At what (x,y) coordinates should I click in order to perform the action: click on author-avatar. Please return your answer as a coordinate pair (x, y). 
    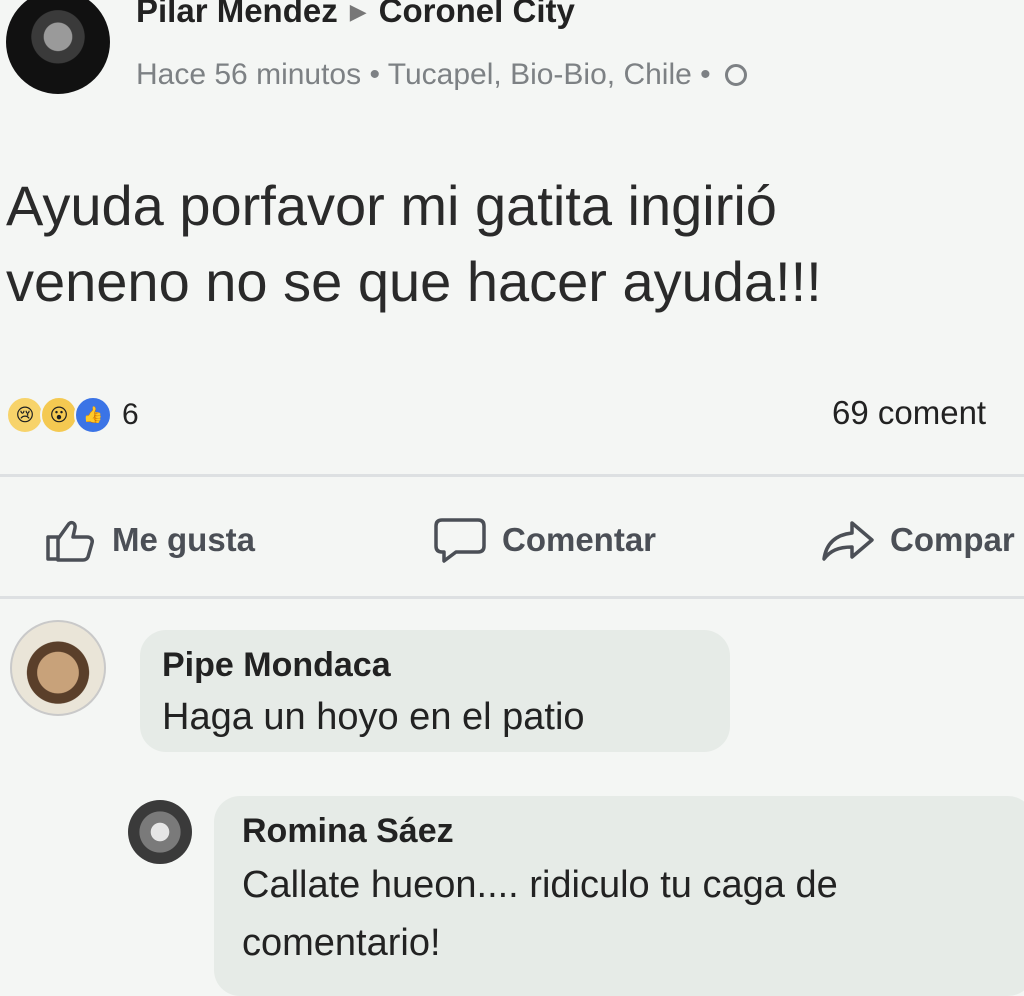
    Looking at the image, I should click on (58, 47).